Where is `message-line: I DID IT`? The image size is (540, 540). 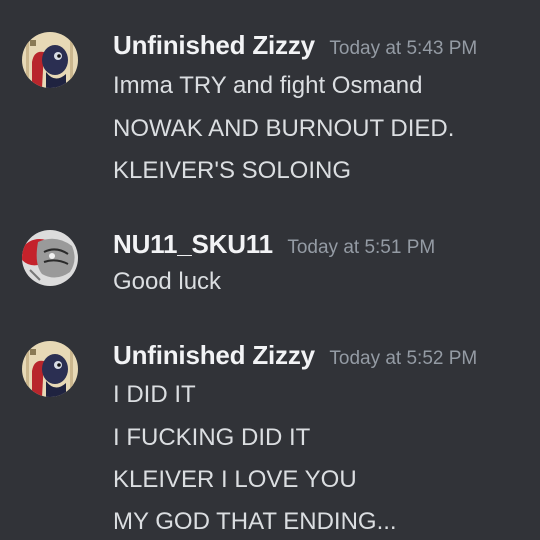 message-line: I DID IT is located at coordinates (154, 394).